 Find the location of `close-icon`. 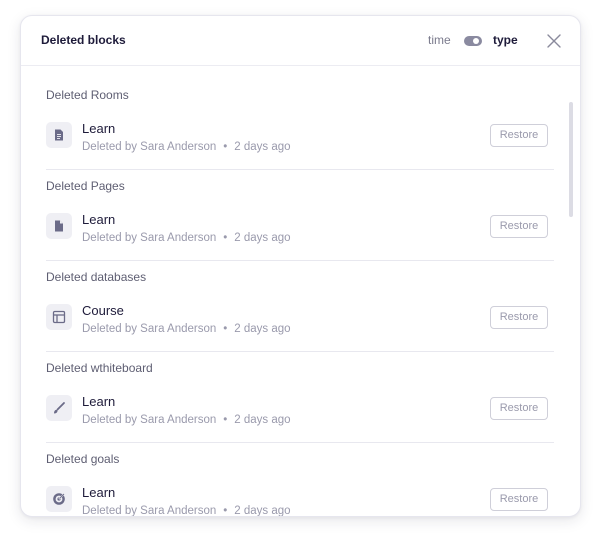

close-icon is located at coordinates (554, 41).